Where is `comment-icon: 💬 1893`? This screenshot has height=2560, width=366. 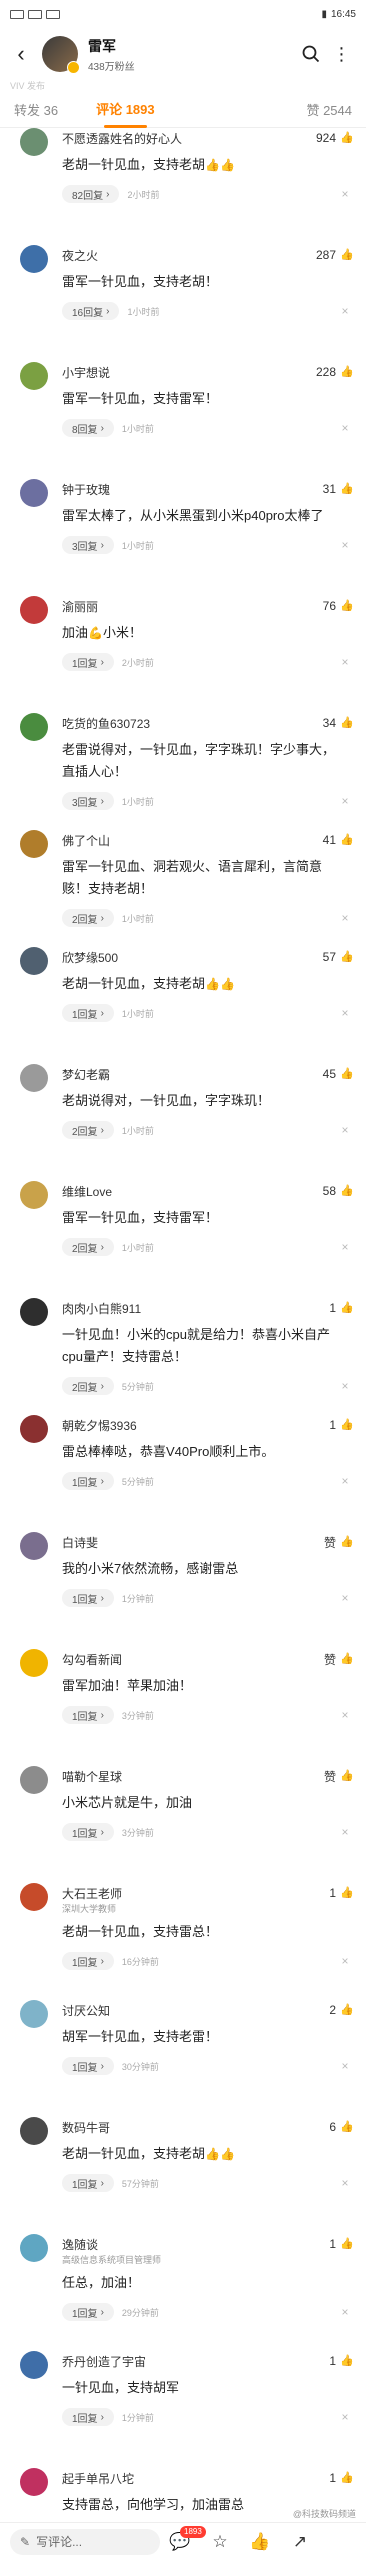 comment-icon: 💬 1893 is located at coordinates (183, 2538).